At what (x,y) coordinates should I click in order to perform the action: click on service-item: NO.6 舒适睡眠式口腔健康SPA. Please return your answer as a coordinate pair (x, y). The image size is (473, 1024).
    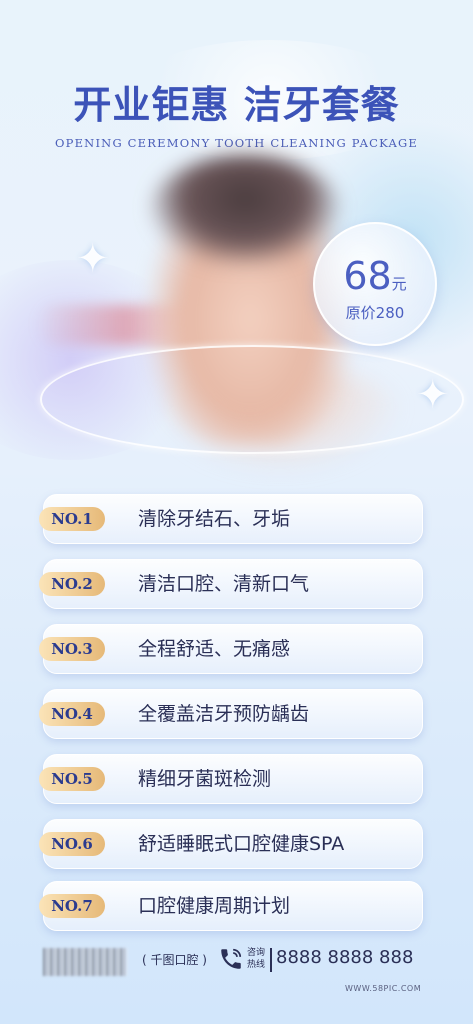
    Looking at the image, I should click on (231, 844).